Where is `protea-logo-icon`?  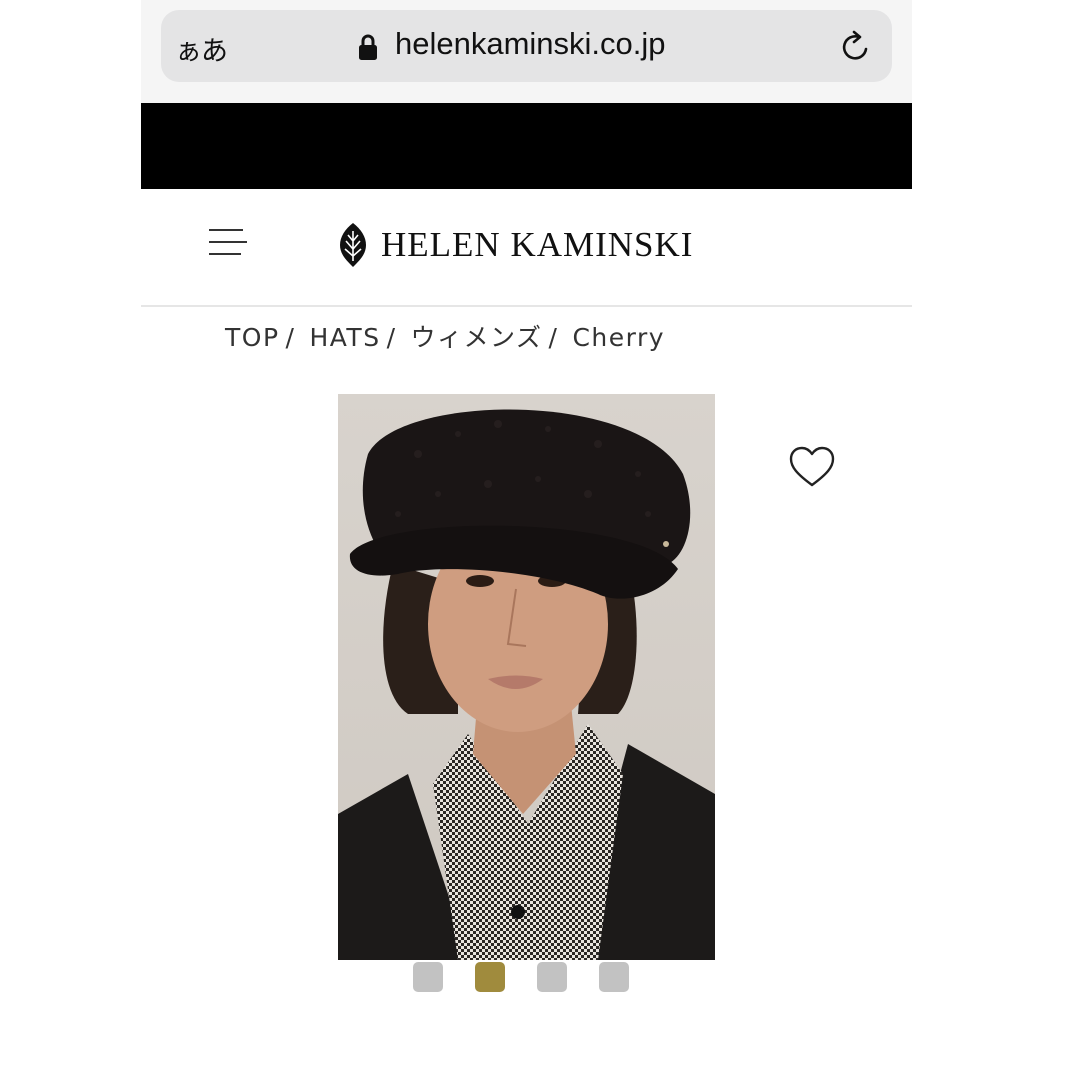 protea-logo-icon is located at coordinates (353, 245).